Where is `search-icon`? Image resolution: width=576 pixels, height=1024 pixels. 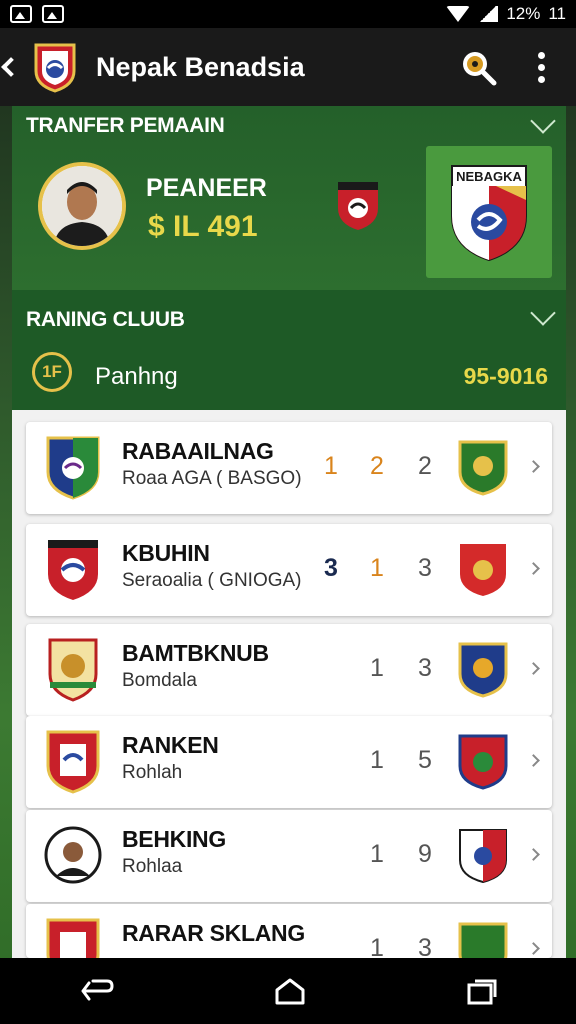
search-icon is located at coordinates (478, 67).